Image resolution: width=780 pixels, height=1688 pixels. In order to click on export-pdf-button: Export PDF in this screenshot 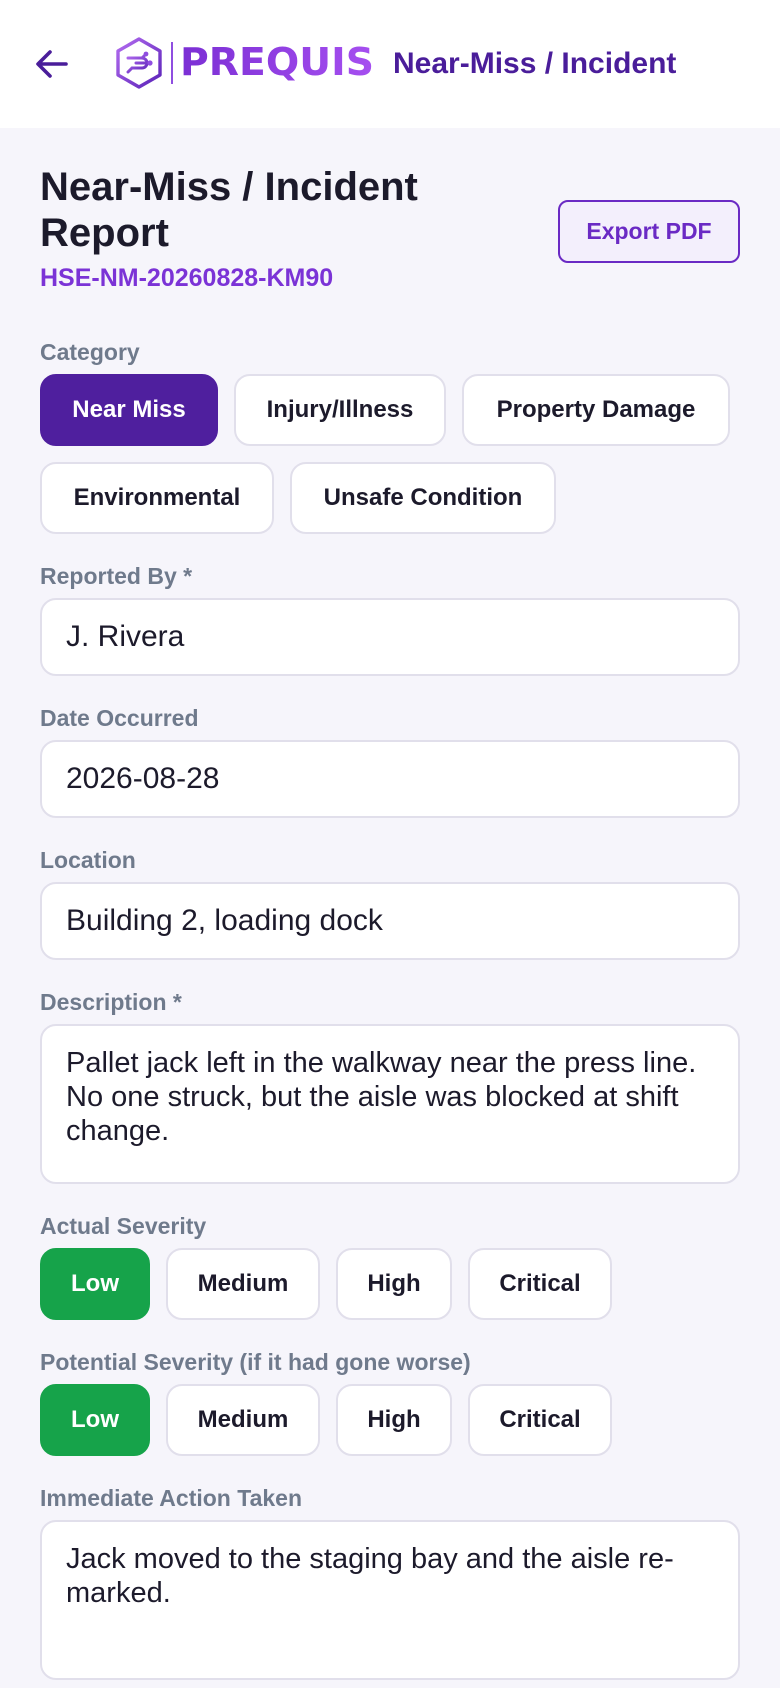, I will do `click(649, 231)`.